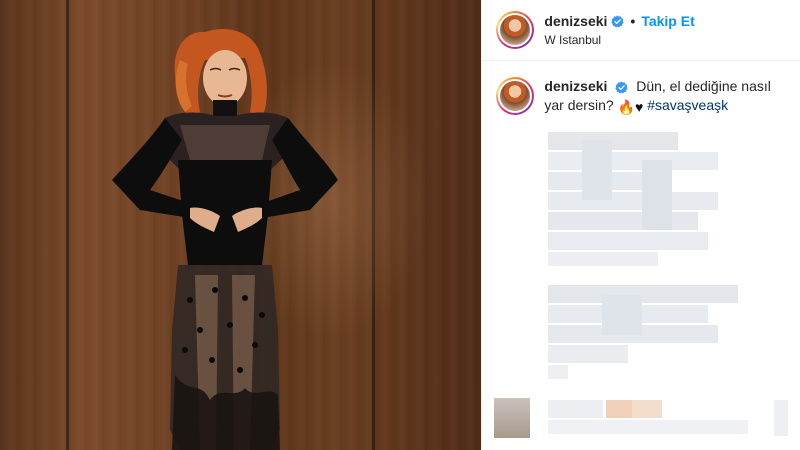  Describe the element at coordinates (575, 86) in the screenshot. I see `caption-username: denizseki` at that location.